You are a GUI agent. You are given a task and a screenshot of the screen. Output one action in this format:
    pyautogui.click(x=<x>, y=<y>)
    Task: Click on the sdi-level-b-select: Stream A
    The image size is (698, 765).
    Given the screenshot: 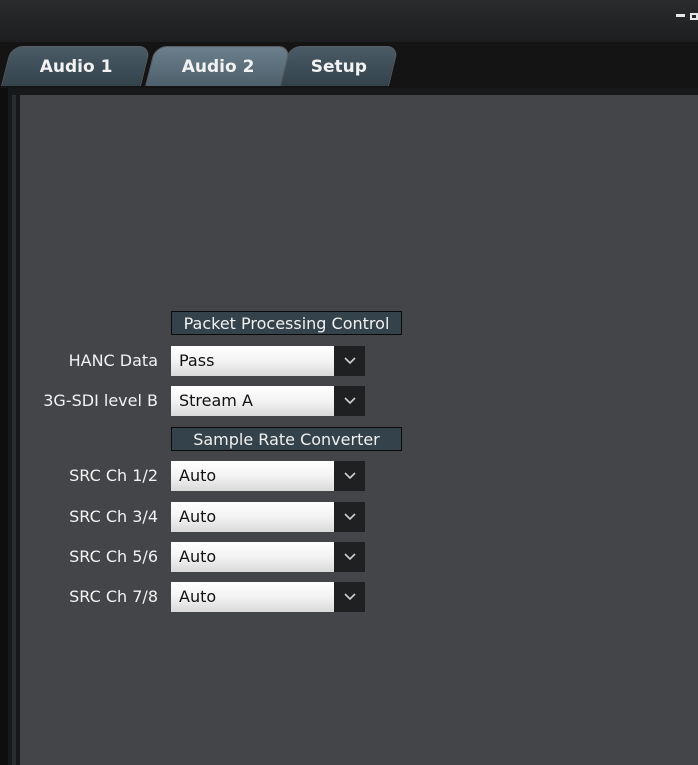 What is the action you would take?
    pyautogui.click(x=268, y=401)
    